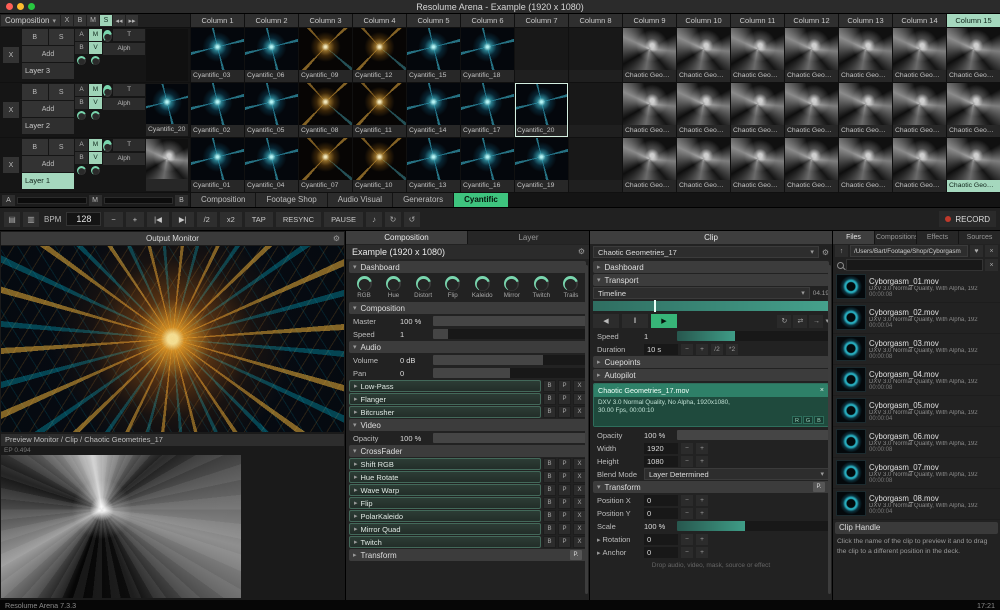 The image size is (1000, 610). I want to click on layer-knob, so click(81, 170).